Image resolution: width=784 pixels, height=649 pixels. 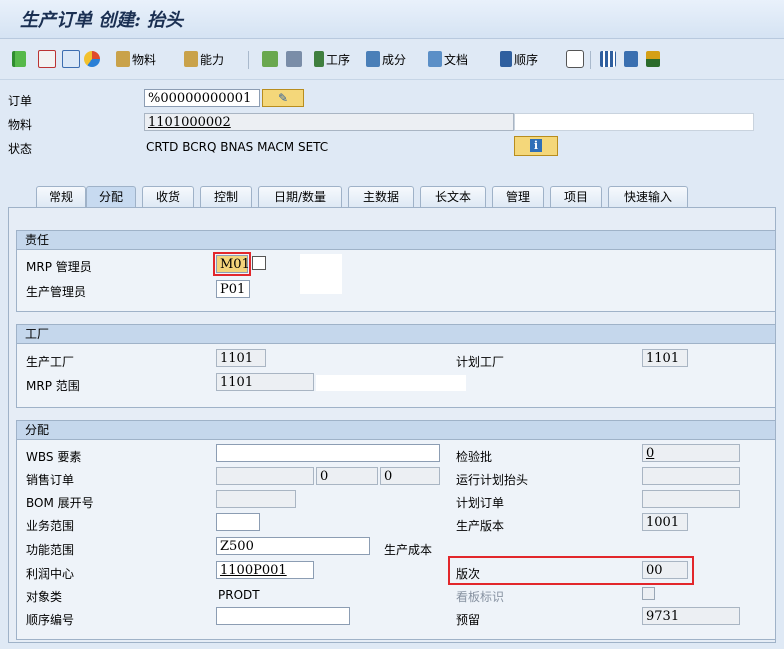 I want to click on edit-order-button: ✎, so click(x=283, y=98).